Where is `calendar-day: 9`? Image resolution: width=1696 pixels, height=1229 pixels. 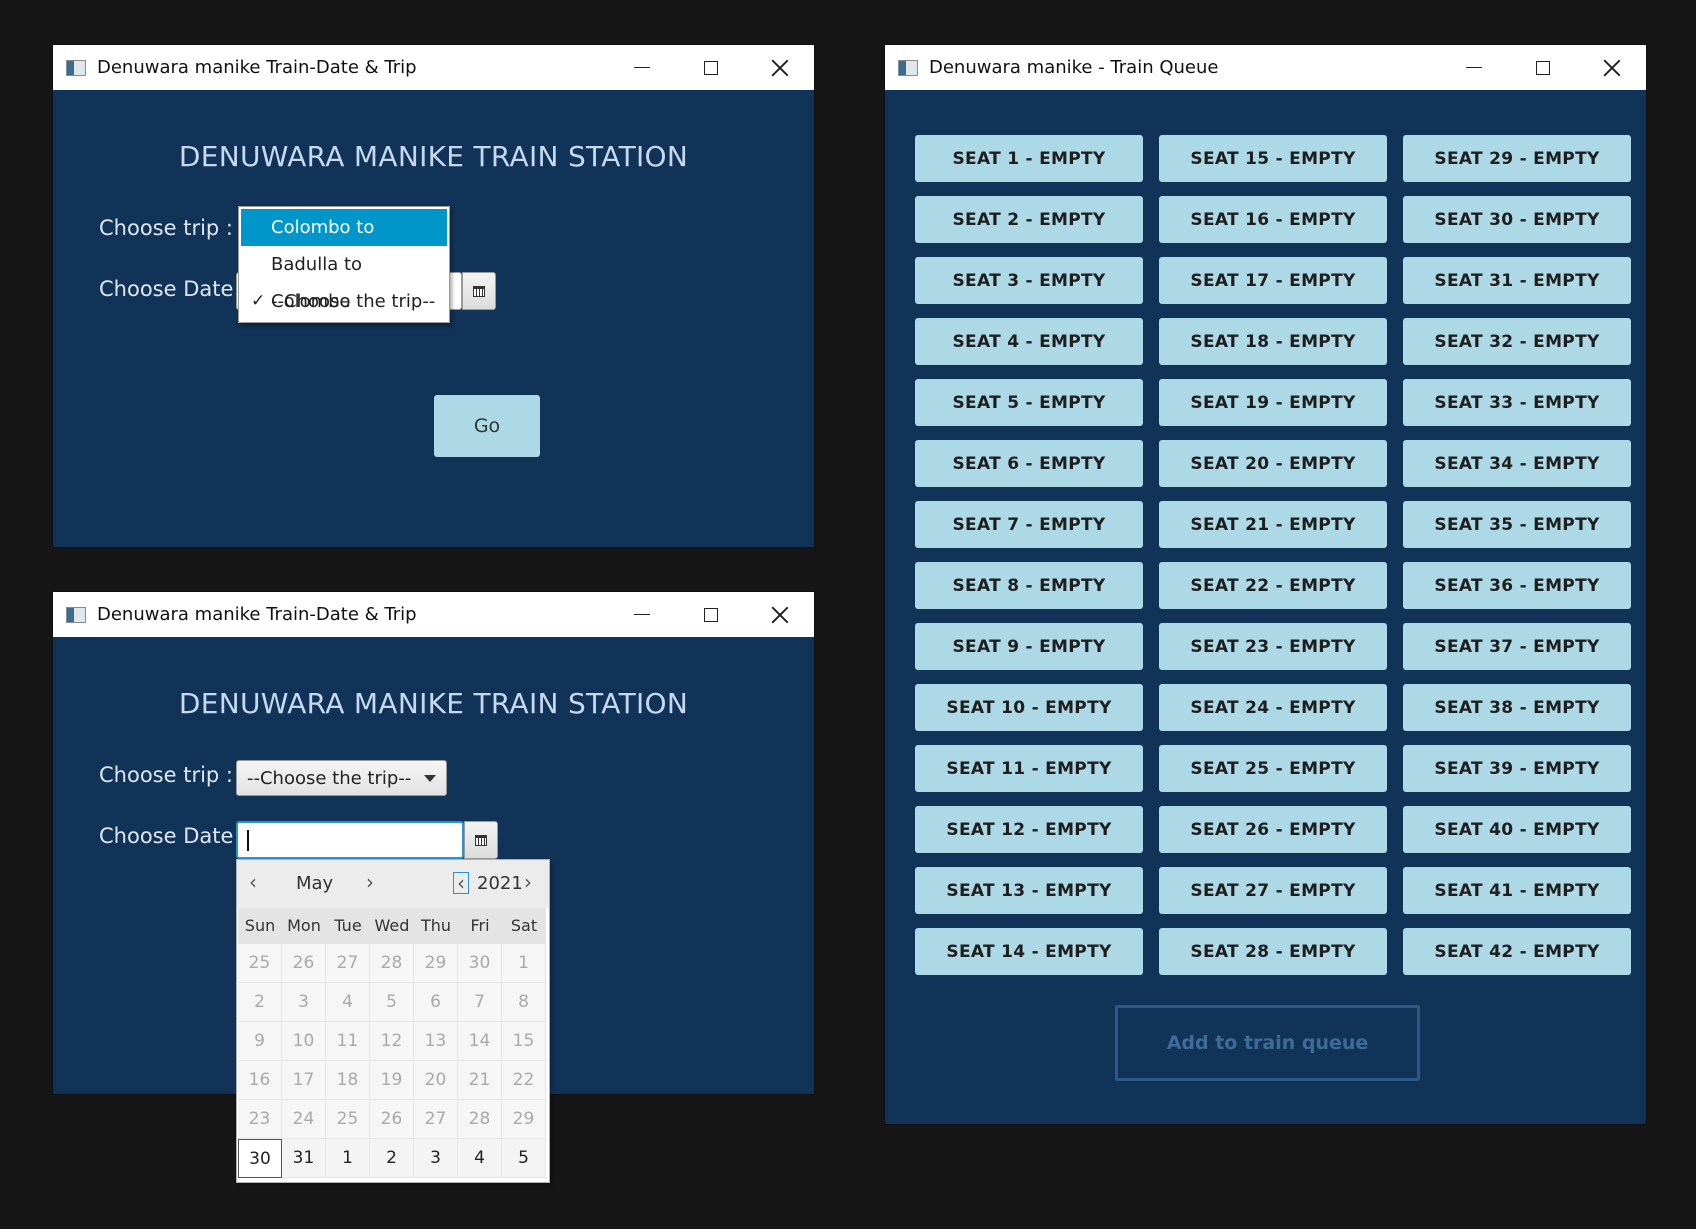 calendar-day: 9 is located at coordinates (260, 1041).